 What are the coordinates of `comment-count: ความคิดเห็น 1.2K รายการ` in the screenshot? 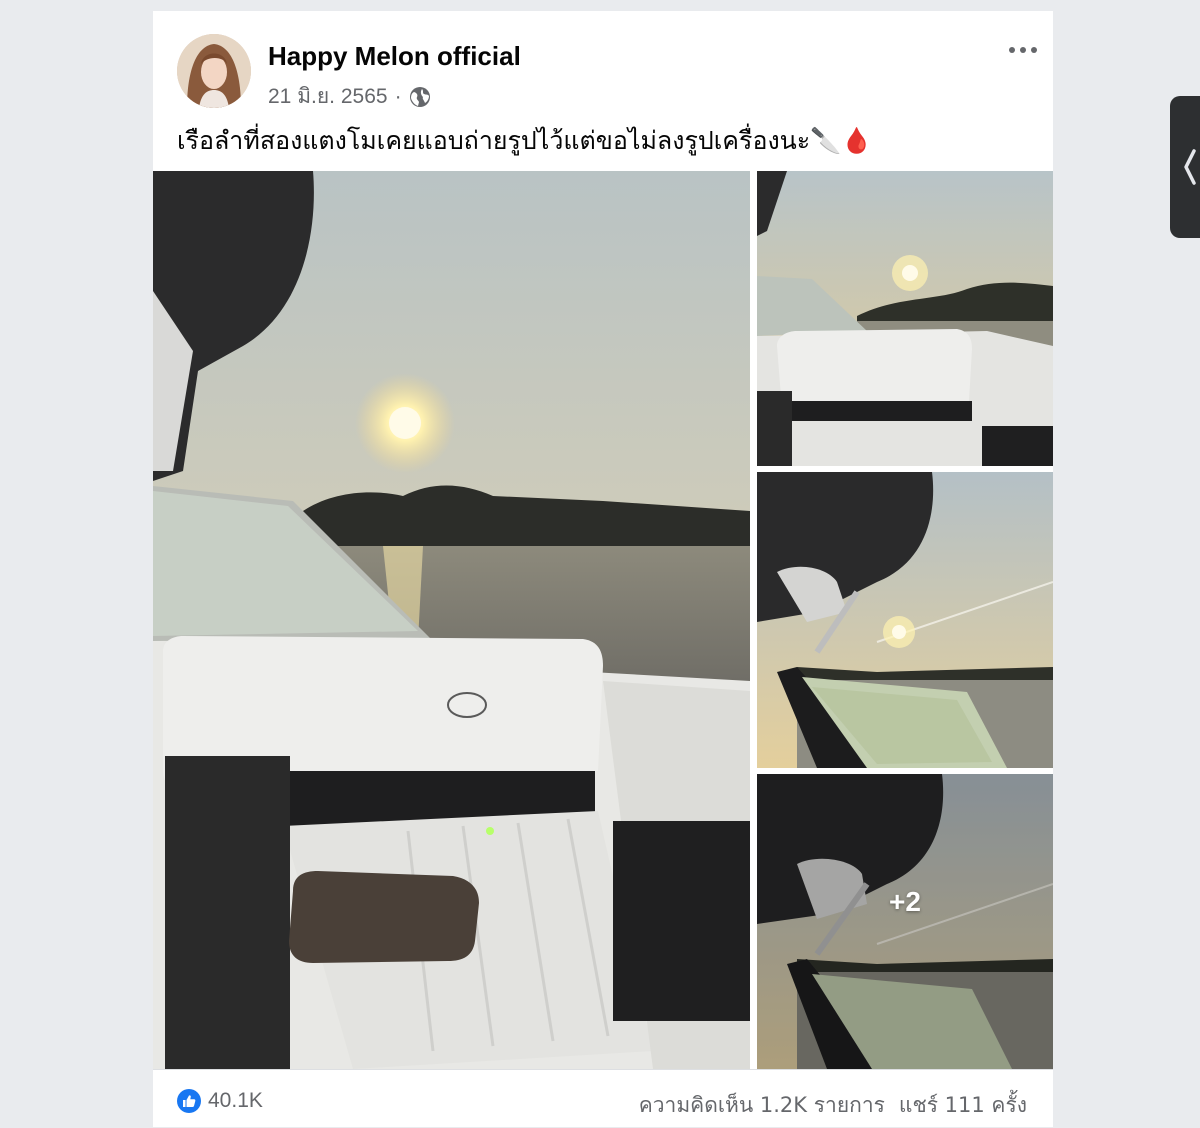 It's located at (762, 1105).